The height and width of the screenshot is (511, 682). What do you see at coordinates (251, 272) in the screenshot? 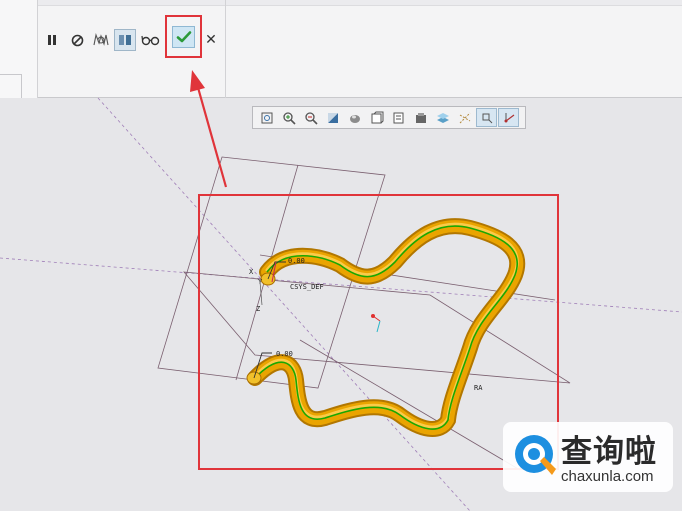
I see `axis-x-label: X` at bounding box center [251, 272].